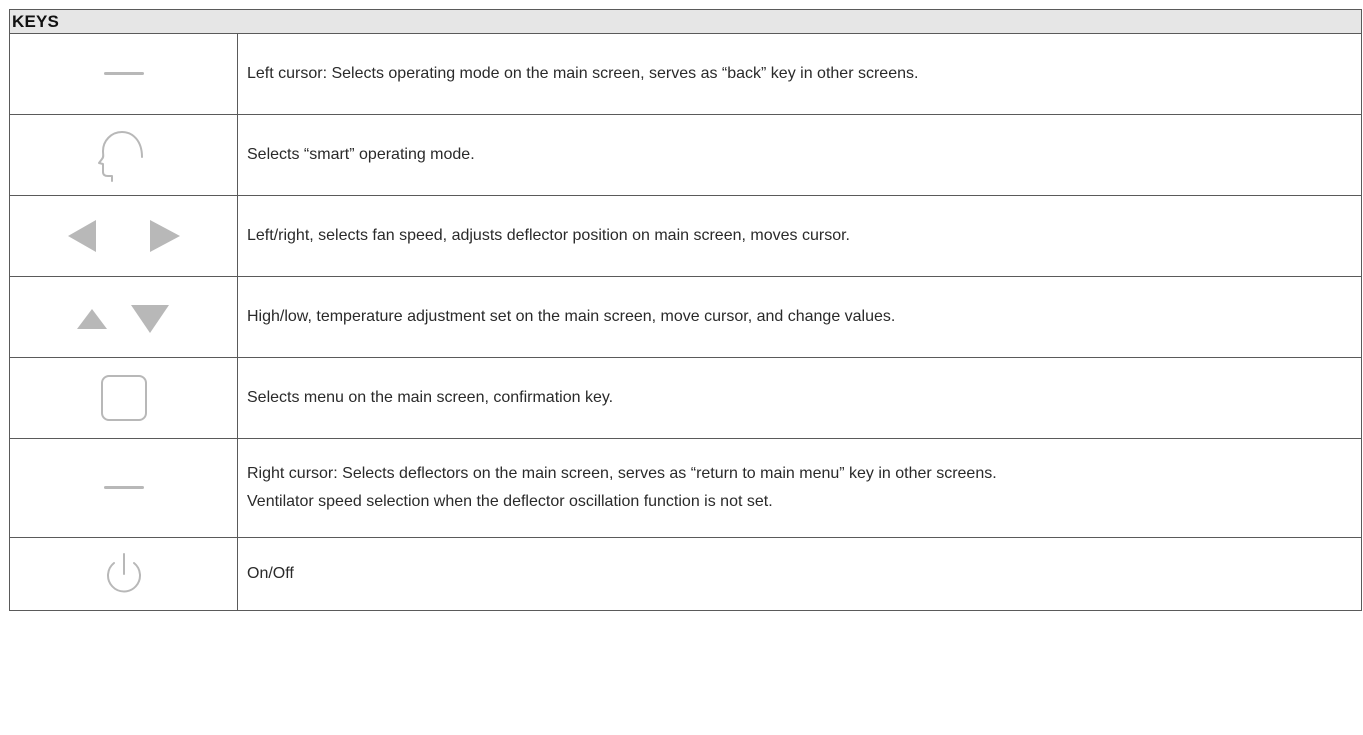  I want to click on menu-square-icon, so click(123, 398).